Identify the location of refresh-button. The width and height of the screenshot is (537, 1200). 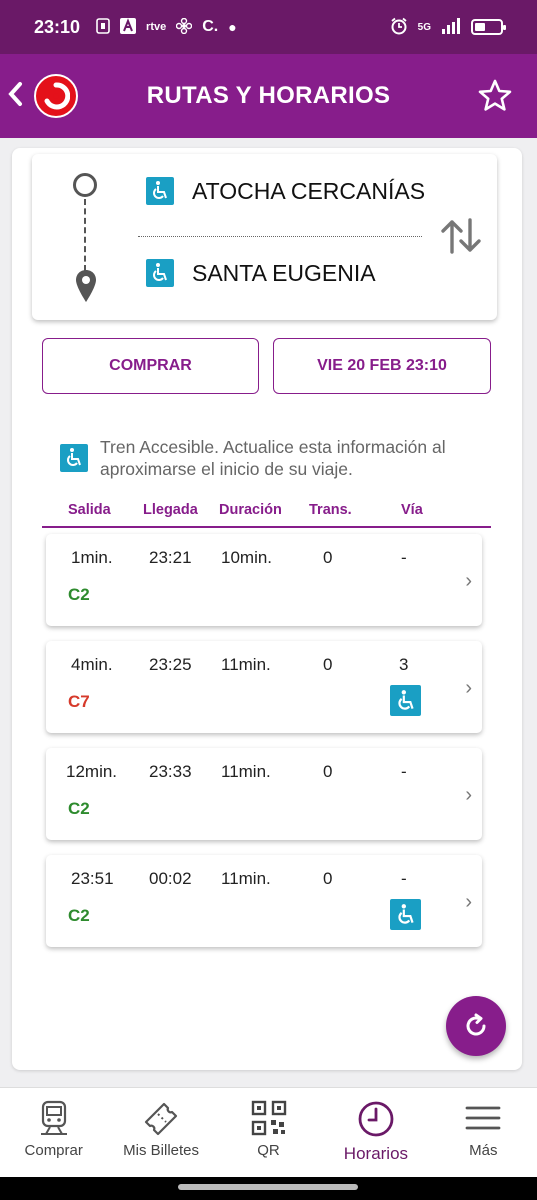
(476, 1026).